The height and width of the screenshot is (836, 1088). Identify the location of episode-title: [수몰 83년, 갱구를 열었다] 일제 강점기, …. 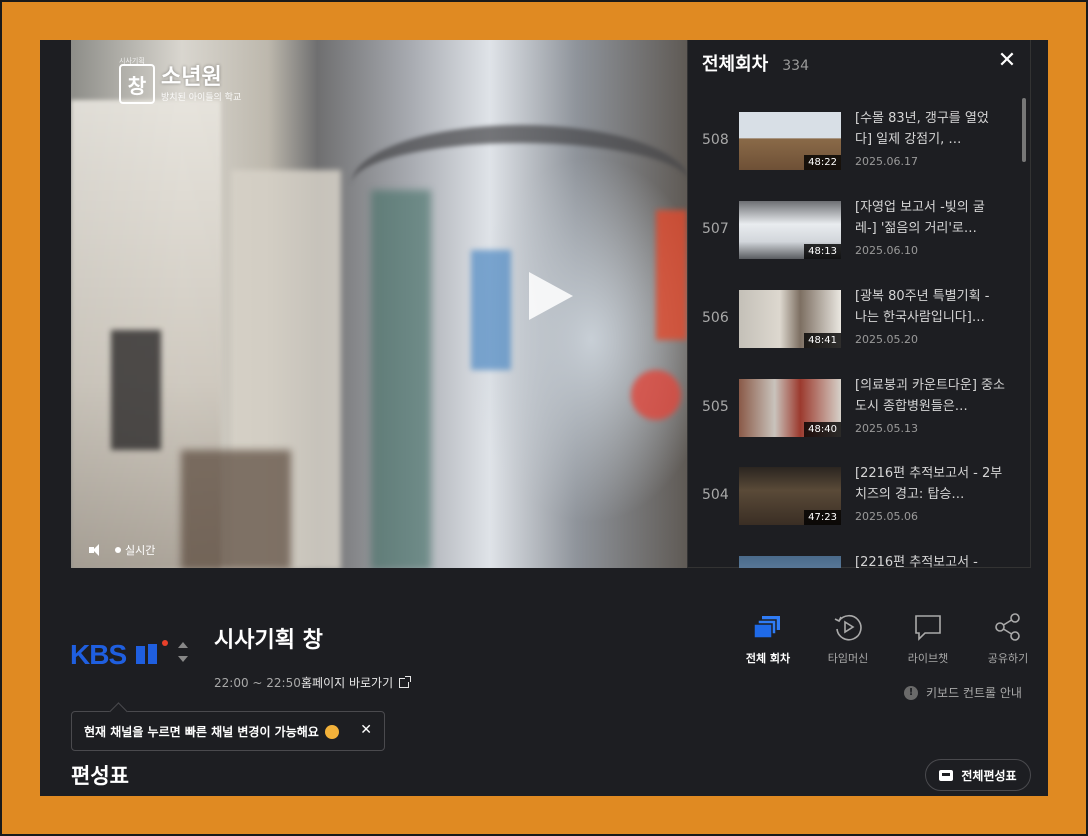
(922, 129).